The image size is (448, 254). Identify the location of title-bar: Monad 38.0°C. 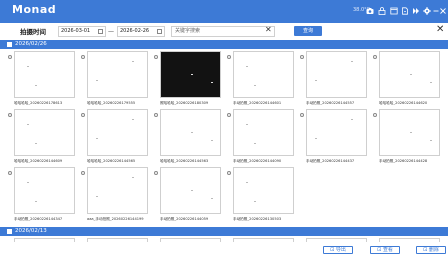
(224, 11).